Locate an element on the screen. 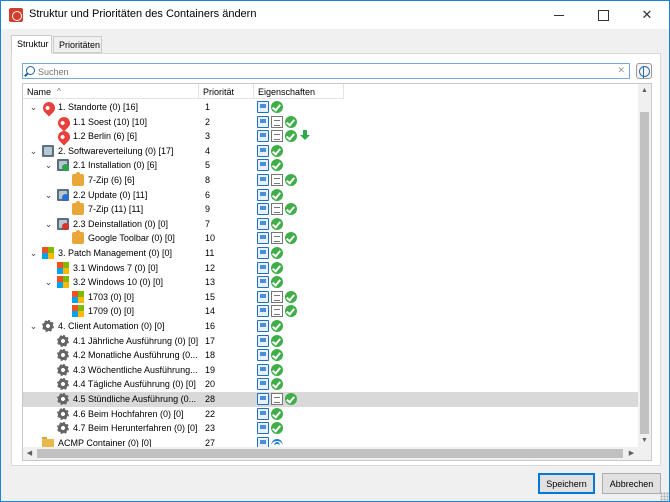 The width and height of the screenshot is (670, 502). tree-row: ⌄ 2.3 Deinstallation (0) [0] 7 is located at coordinates (330, 224).